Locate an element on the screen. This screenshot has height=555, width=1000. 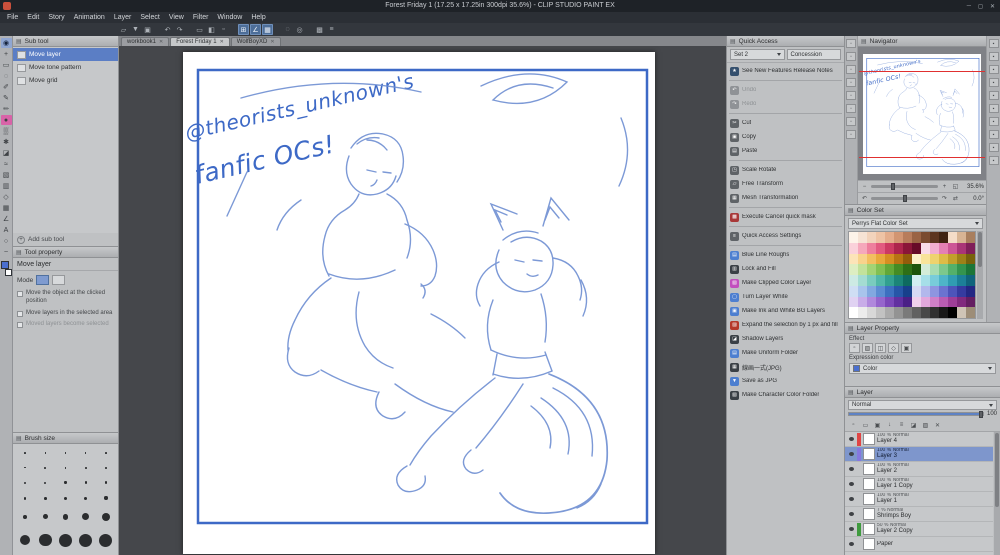
line-correction-tool-icon: ~ is located at coordinates (6, 252).